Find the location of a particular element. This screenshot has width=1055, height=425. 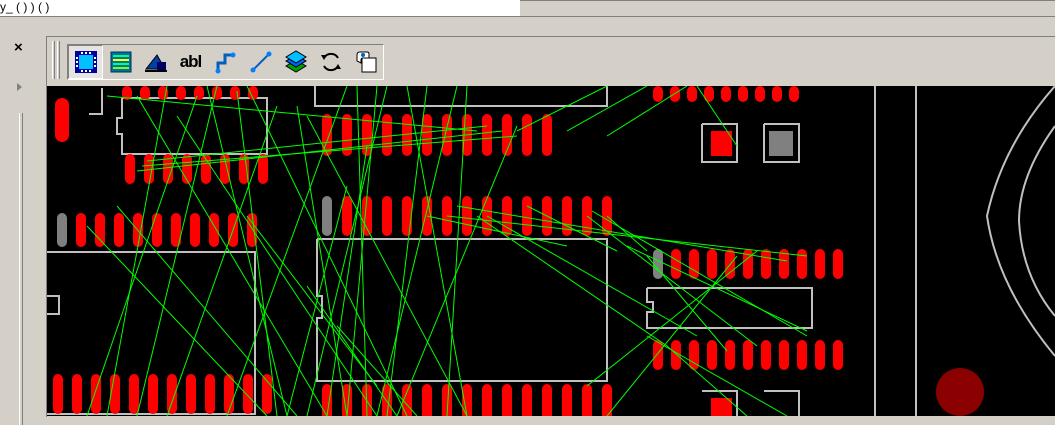

toolbar-grip is located at coordinates (53, 60).